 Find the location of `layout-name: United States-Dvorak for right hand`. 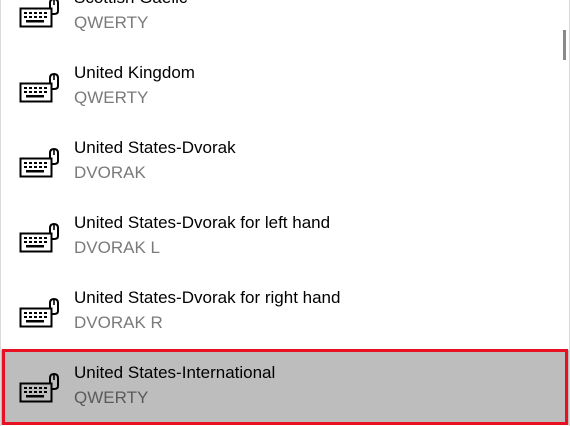

layout-name: United States-Dvorak for right hand is located at coordinates (207, 297).